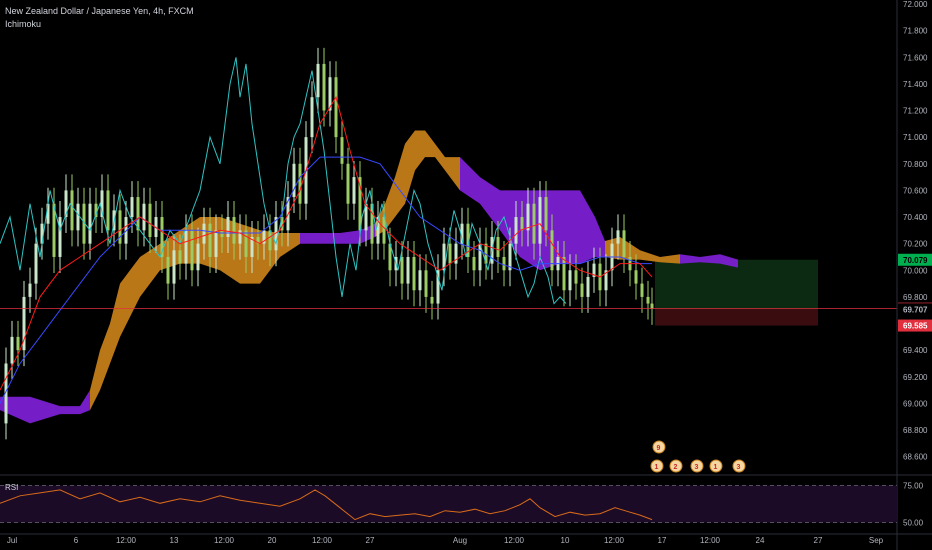 This screenshot has width=932, height=550. What do you see at coordinates (23, 24) in the screenshot?
I see `indicator-label: Ichimoku` at bounding box center [23, 24].